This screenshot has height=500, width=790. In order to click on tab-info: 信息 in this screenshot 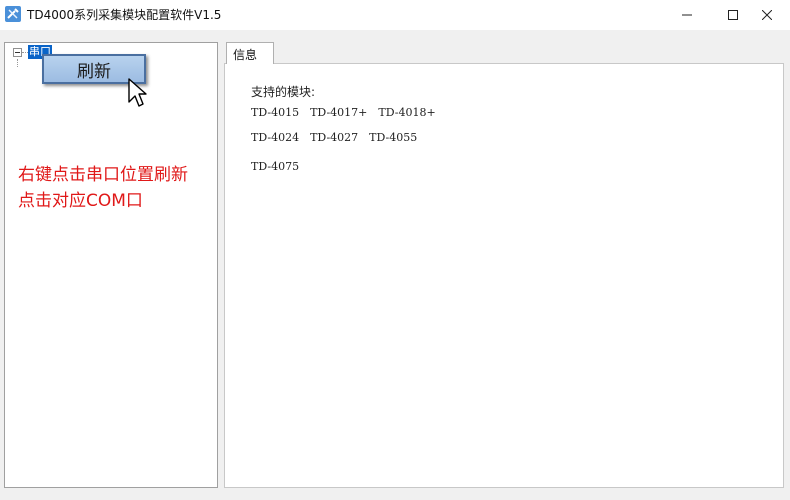, I will do `click(250, 53)`.